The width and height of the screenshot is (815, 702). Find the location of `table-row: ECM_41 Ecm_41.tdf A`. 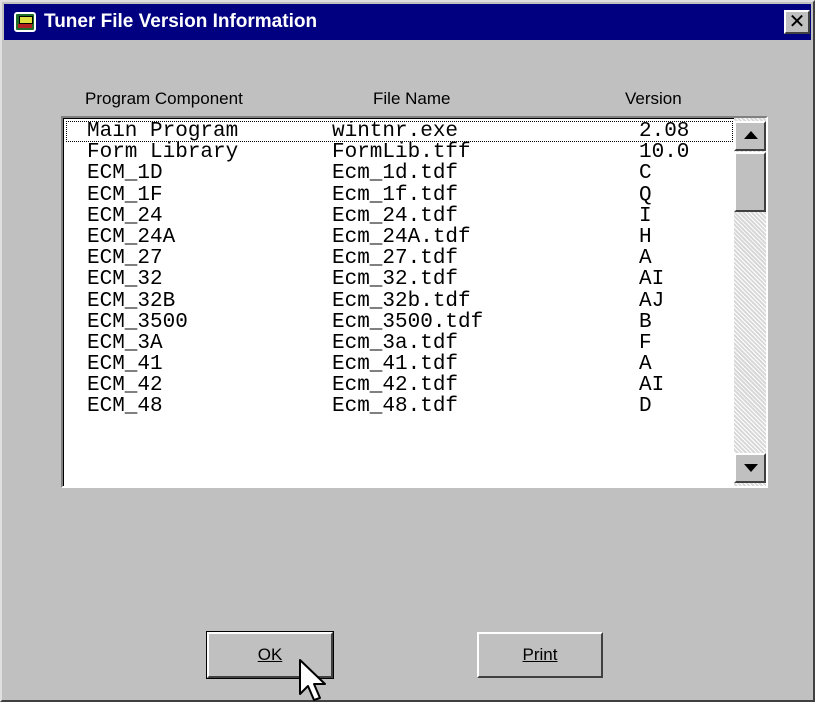

table-row: ECM_41 Ecm_41.tdf A is located at coordinates (399, 364).